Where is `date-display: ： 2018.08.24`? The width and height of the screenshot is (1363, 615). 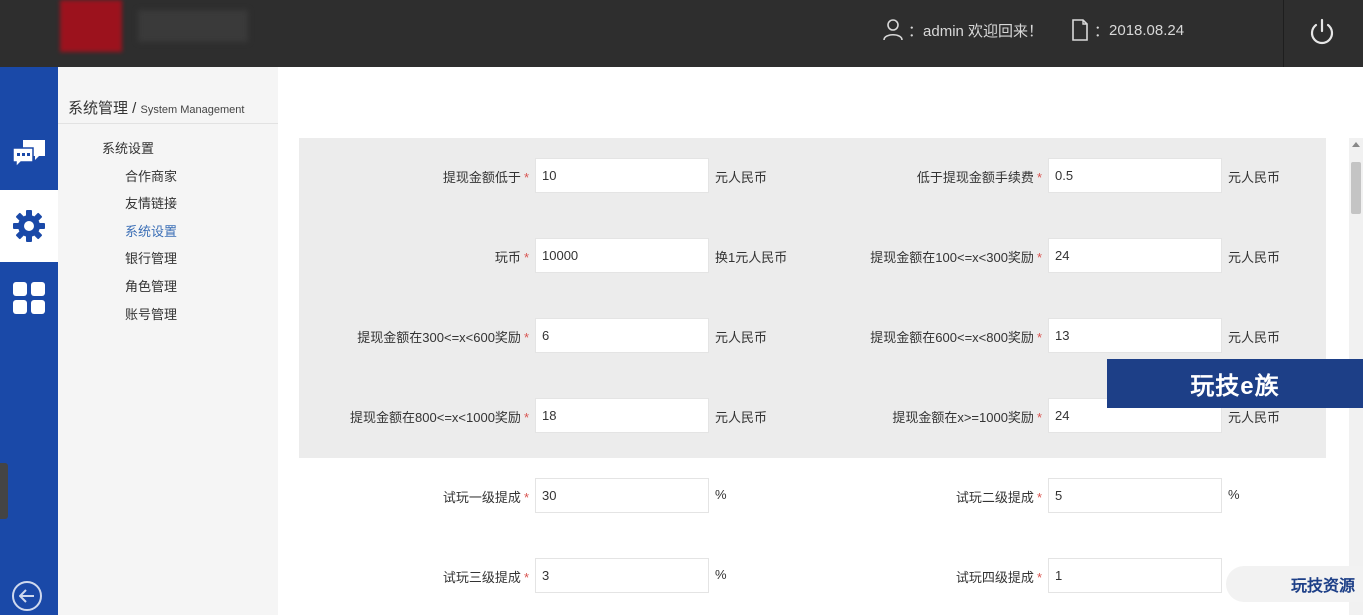 date-display: ： 2018.08.24 is located at coordinates (1127, 30).